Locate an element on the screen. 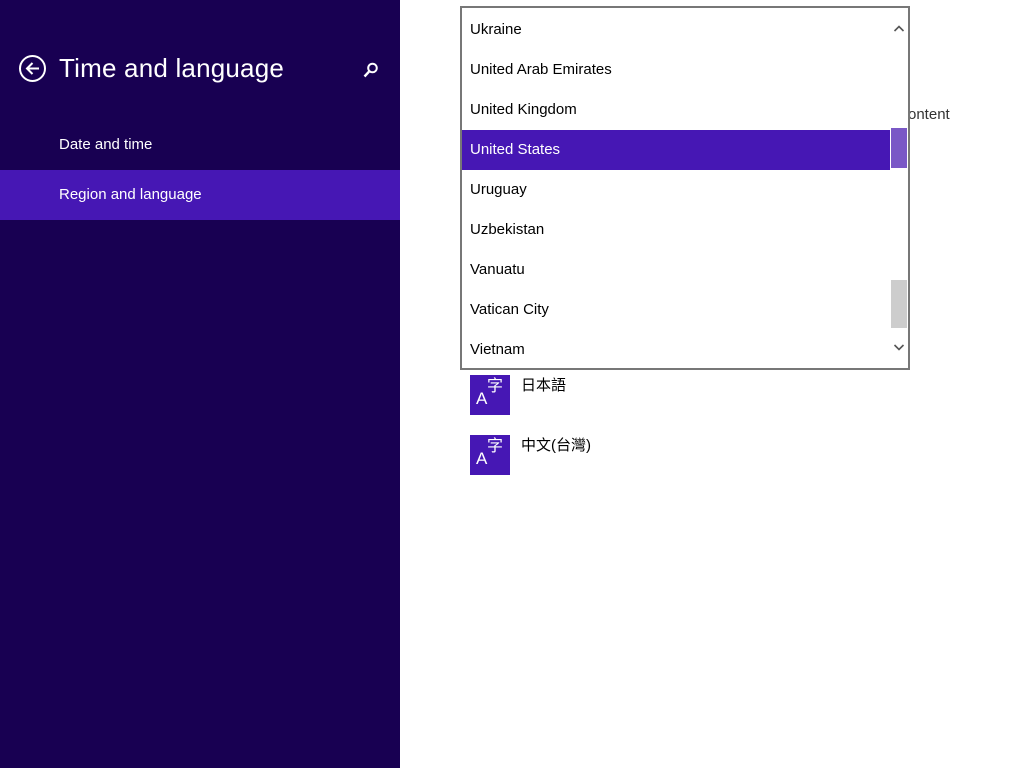  page-title: Time and language is located at coordinates (172, 68).